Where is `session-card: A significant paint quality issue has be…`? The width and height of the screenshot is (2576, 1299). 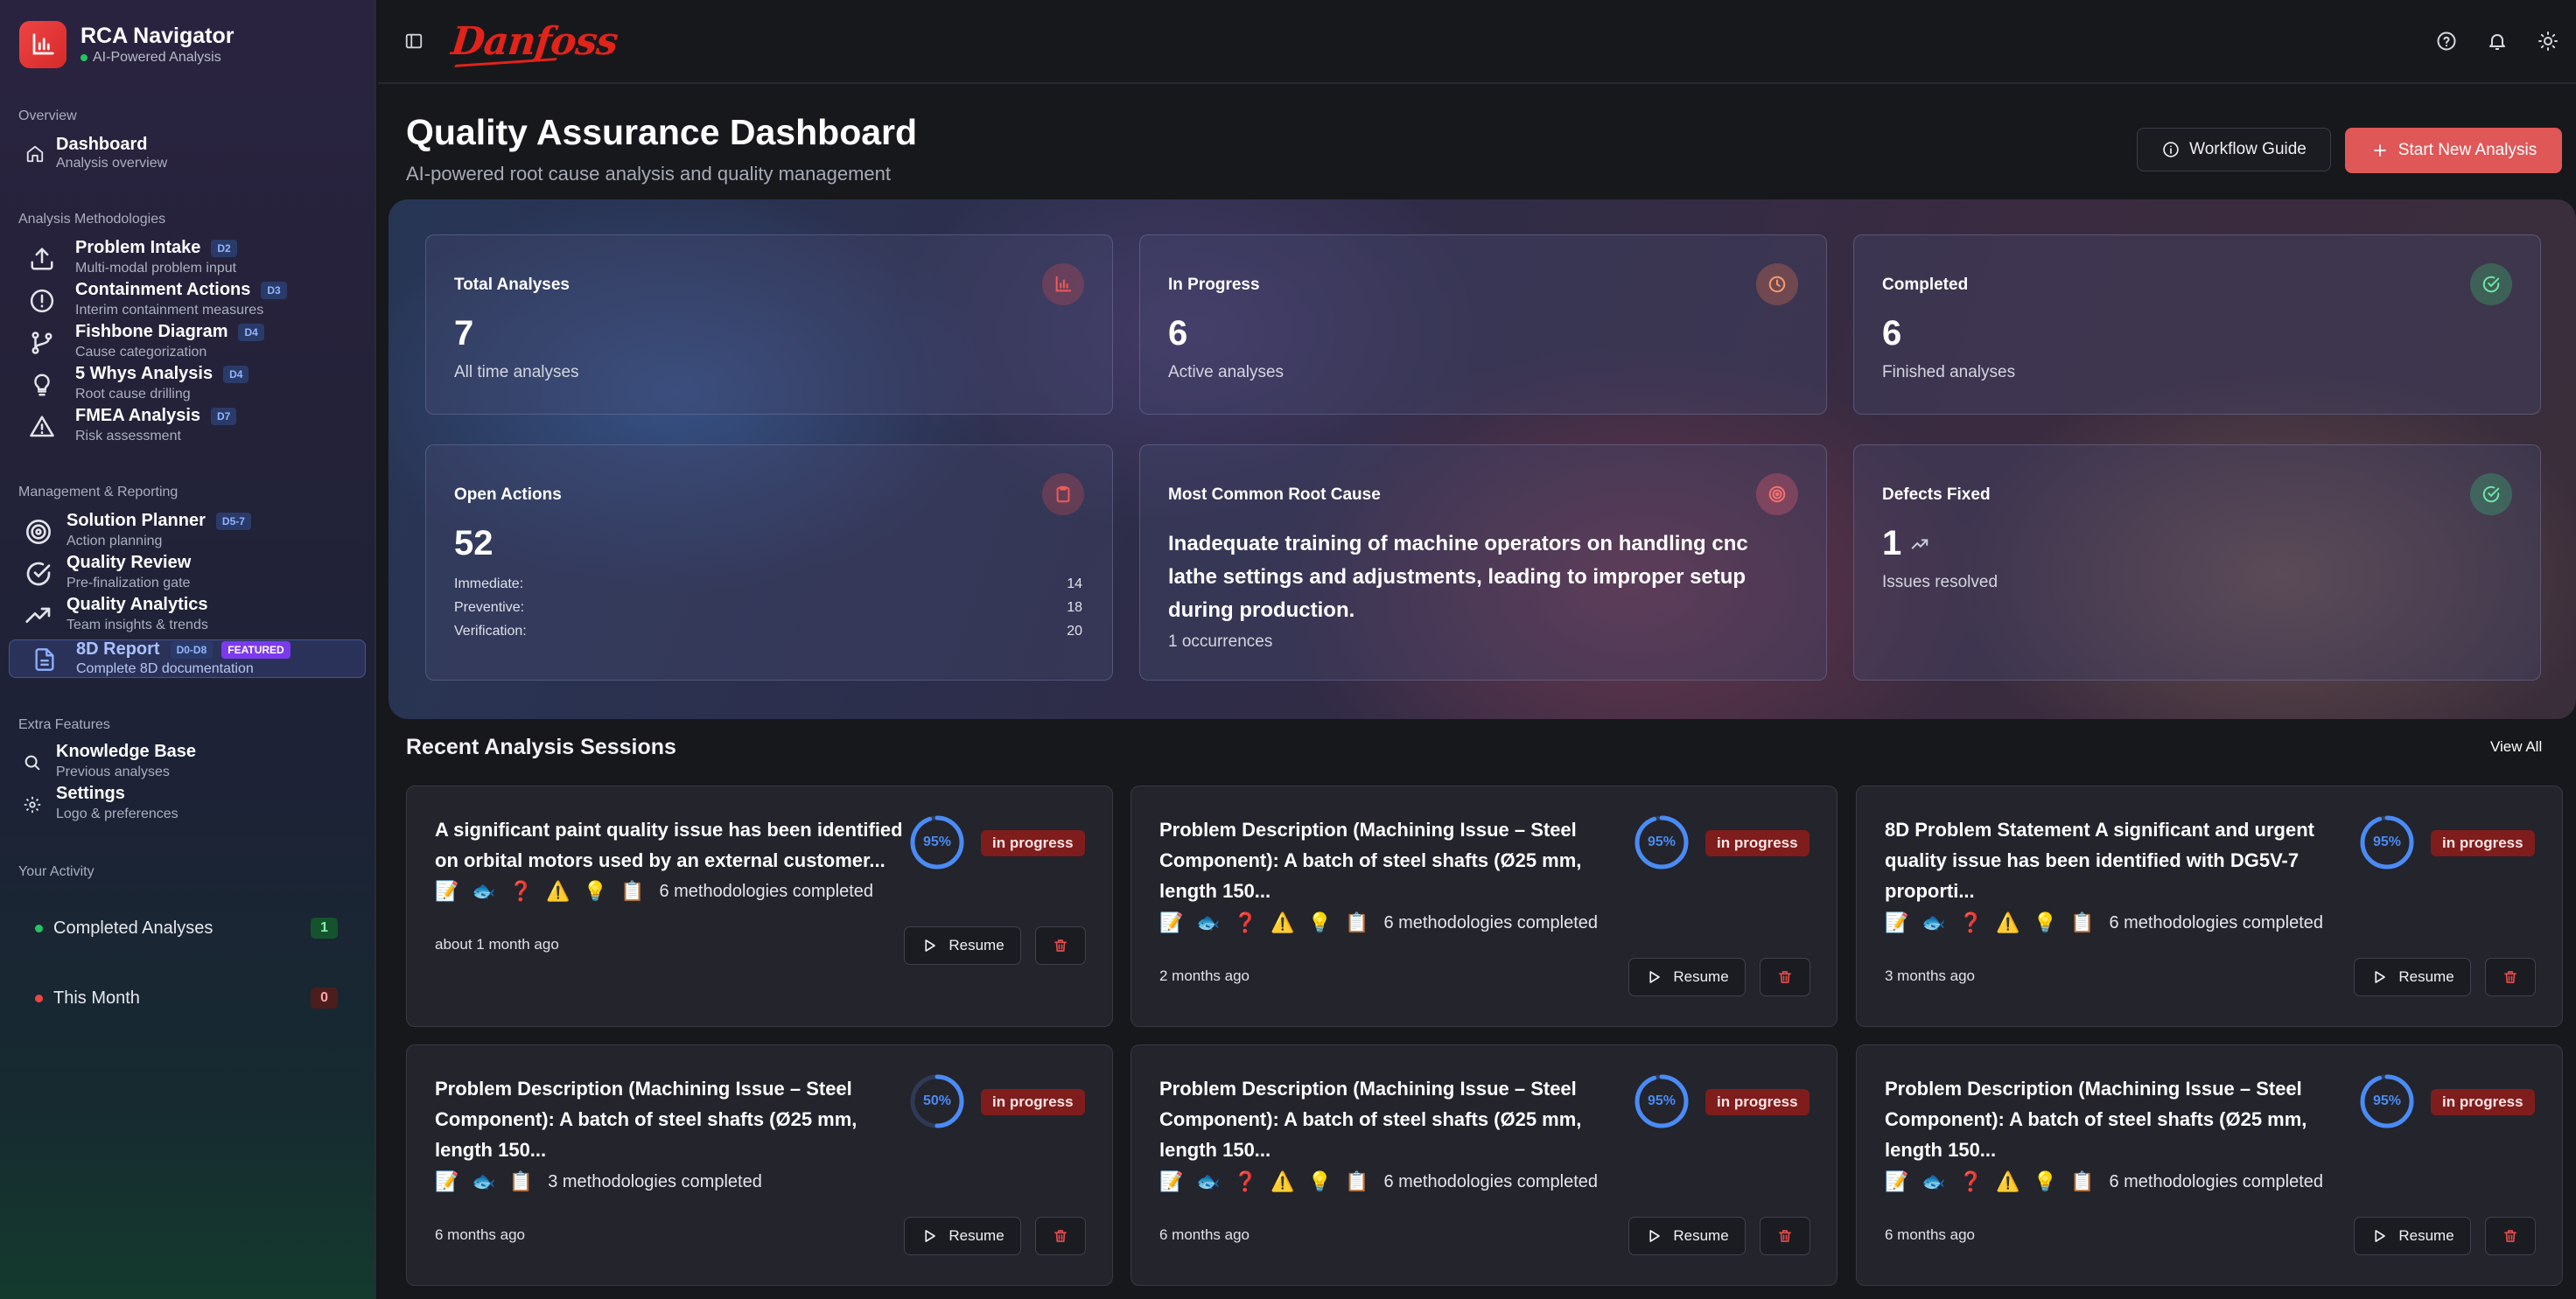
session-card: A significant paint quality issue has be… is located at coordinates (759, 906).